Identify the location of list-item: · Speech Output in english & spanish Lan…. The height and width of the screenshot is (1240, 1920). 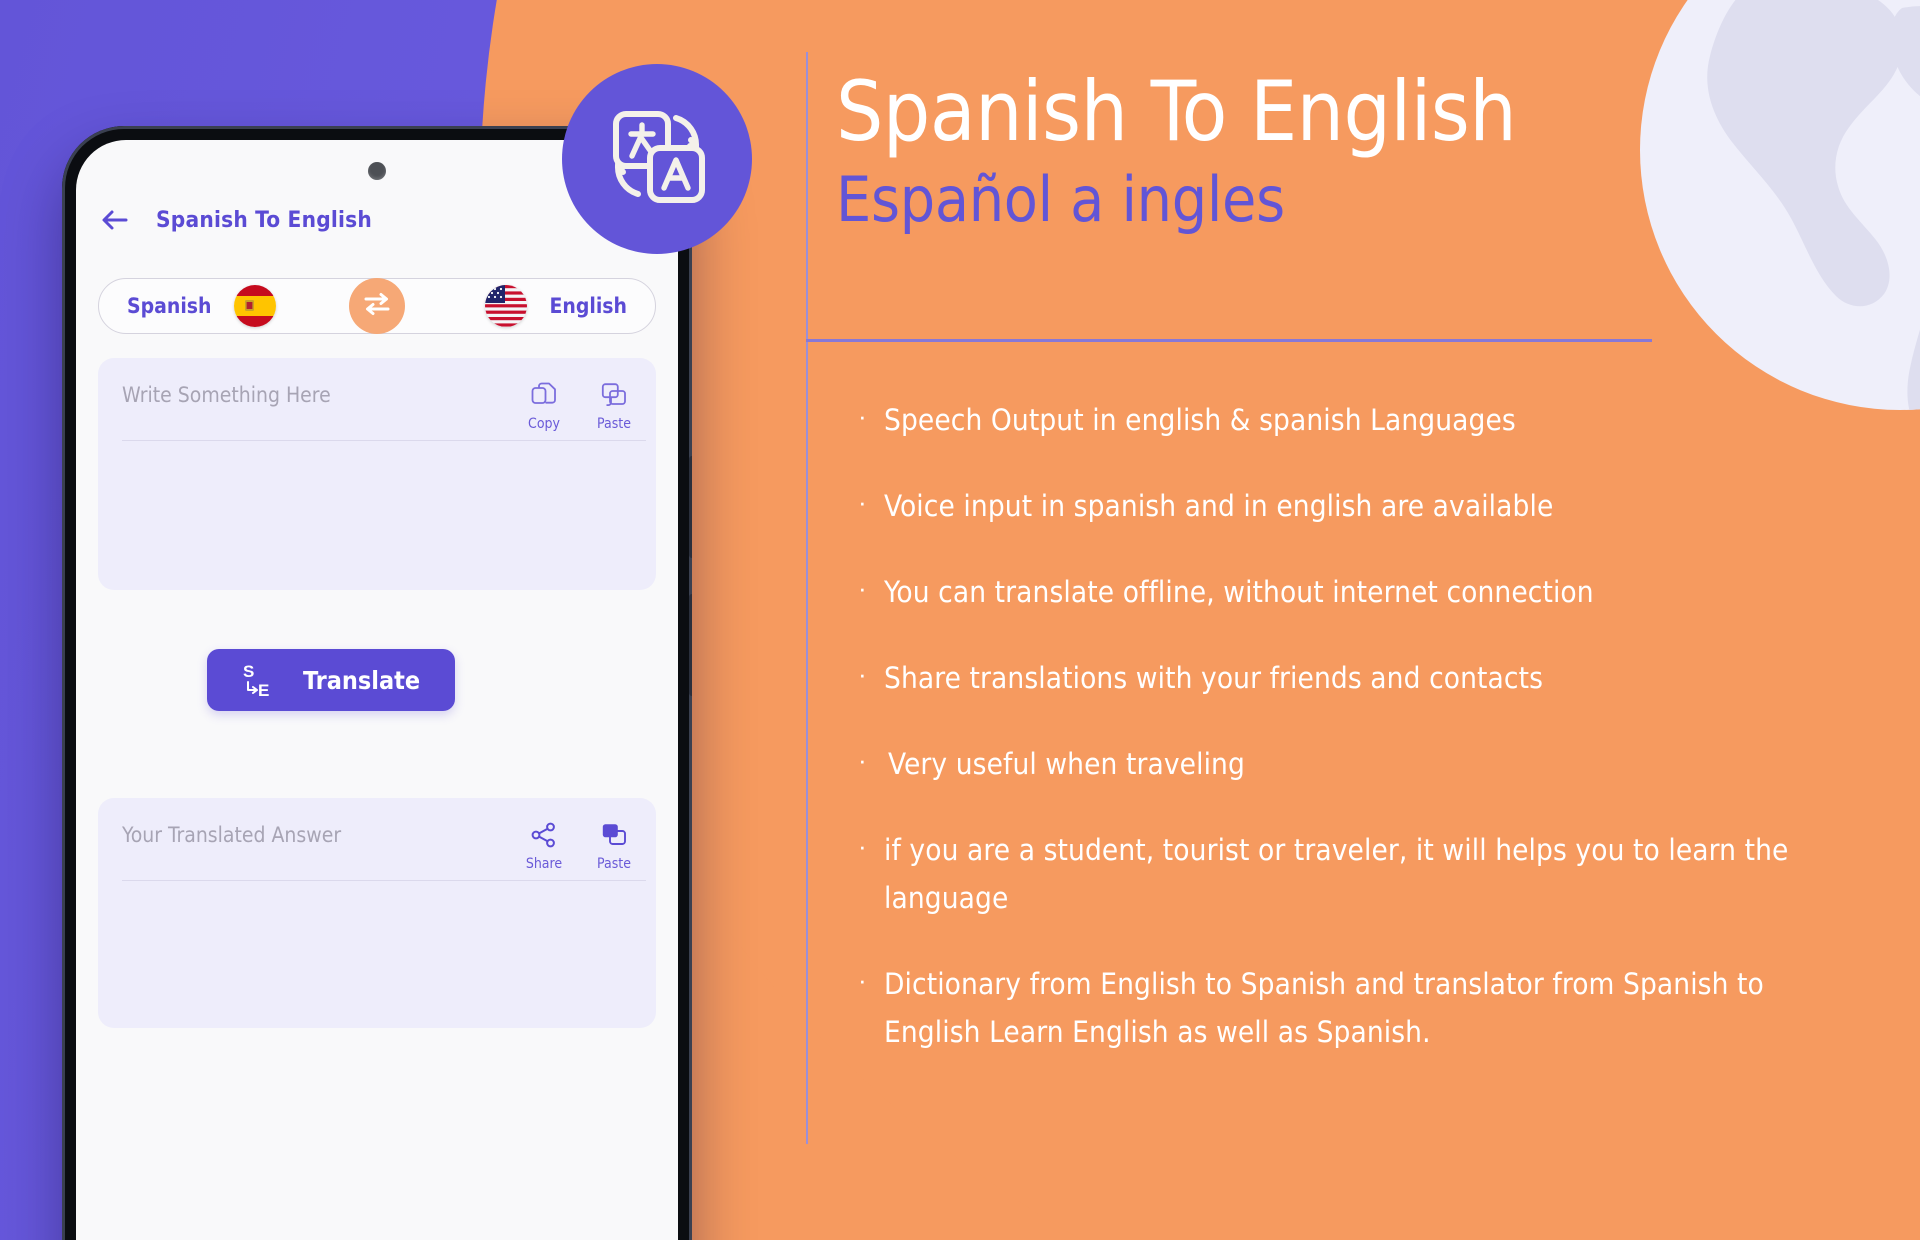
(1363, 420).